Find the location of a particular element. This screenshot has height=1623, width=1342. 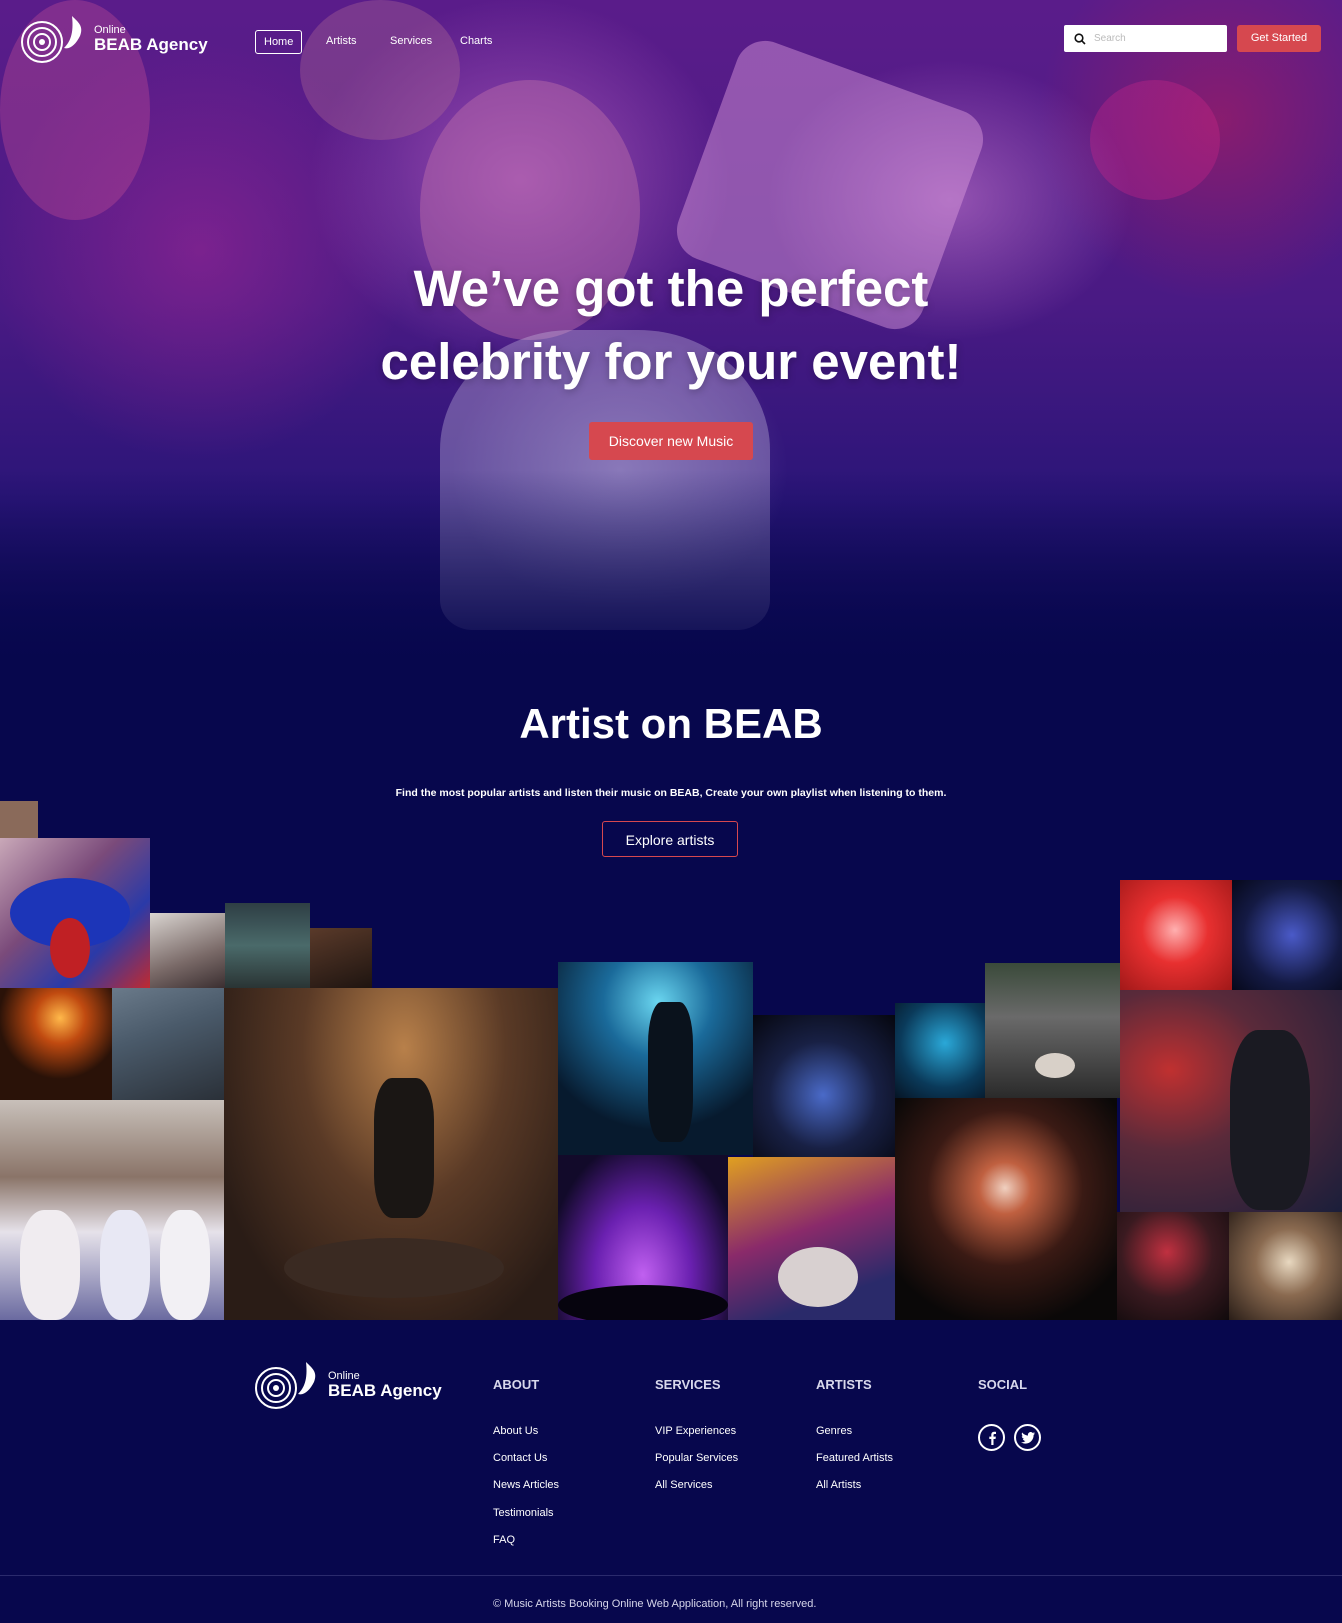

footer-artists-title: ARTISTS is located at coordinates (844, 1384).